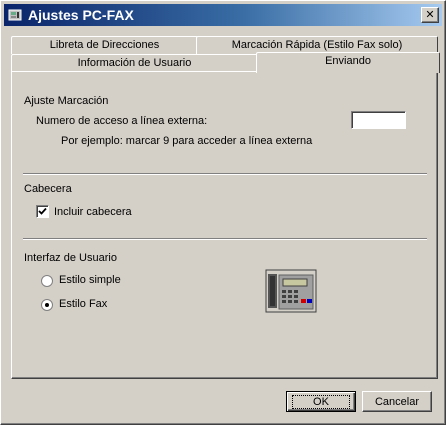 The image size is (446, 425). What do you see at coordinates (70, 258) in the screenshot?
I see `ui-group-label: Interfaz de Usuario` at bounding box center [70, 258].